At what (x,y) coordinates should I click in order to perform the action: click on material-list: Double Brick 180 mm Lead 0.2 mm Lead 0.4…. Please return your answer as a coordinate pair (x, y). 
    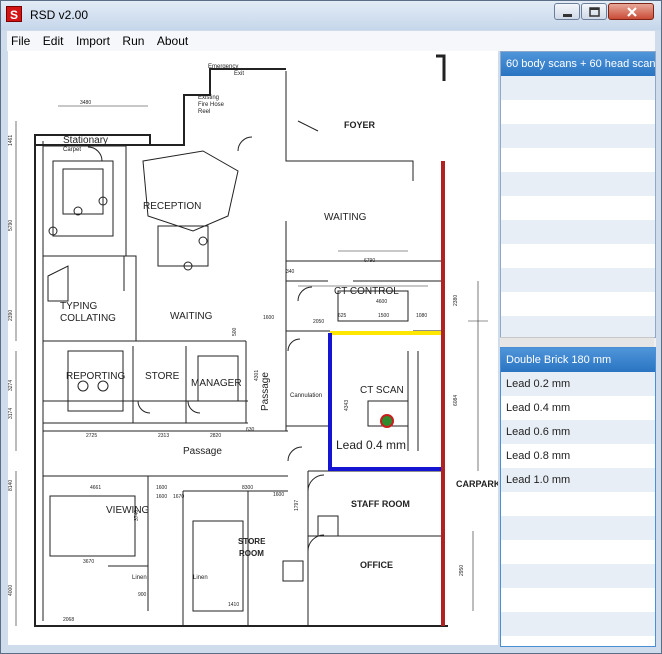
    Looking at the image, I should click on (578, 497).